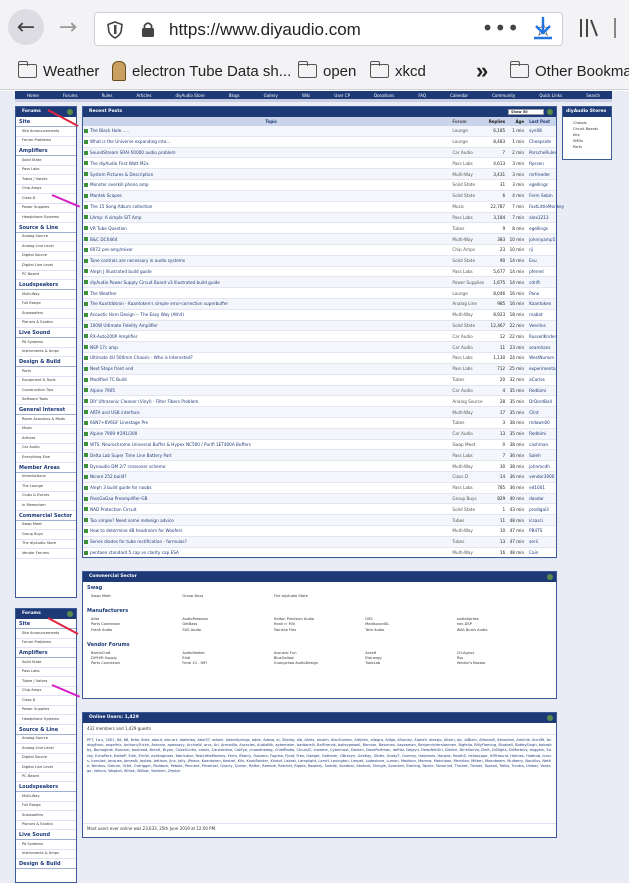 Image resolution: width=629 pixels, height=883 pixels. I want to click on sidebar-item: Headphone Systems, so click(46, 720).